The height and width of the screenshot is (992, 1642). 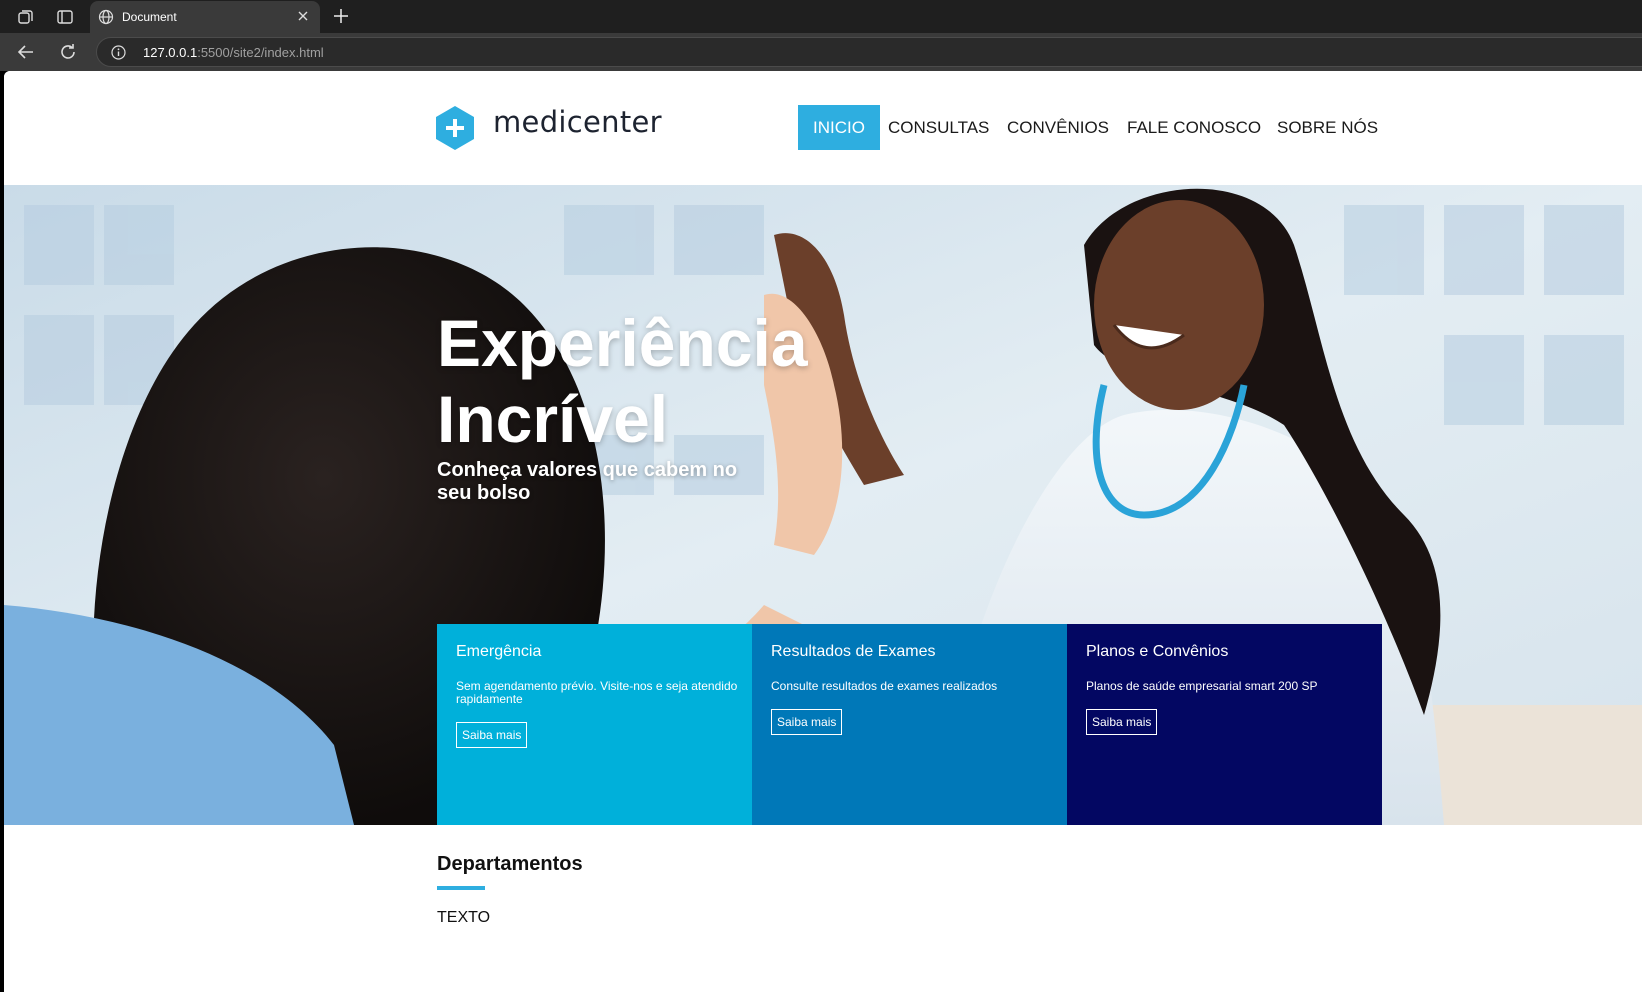 What do you see at coordinates (106, 17) in the screenshot?
I see `globe-icon` at bounding box center [106, 17].